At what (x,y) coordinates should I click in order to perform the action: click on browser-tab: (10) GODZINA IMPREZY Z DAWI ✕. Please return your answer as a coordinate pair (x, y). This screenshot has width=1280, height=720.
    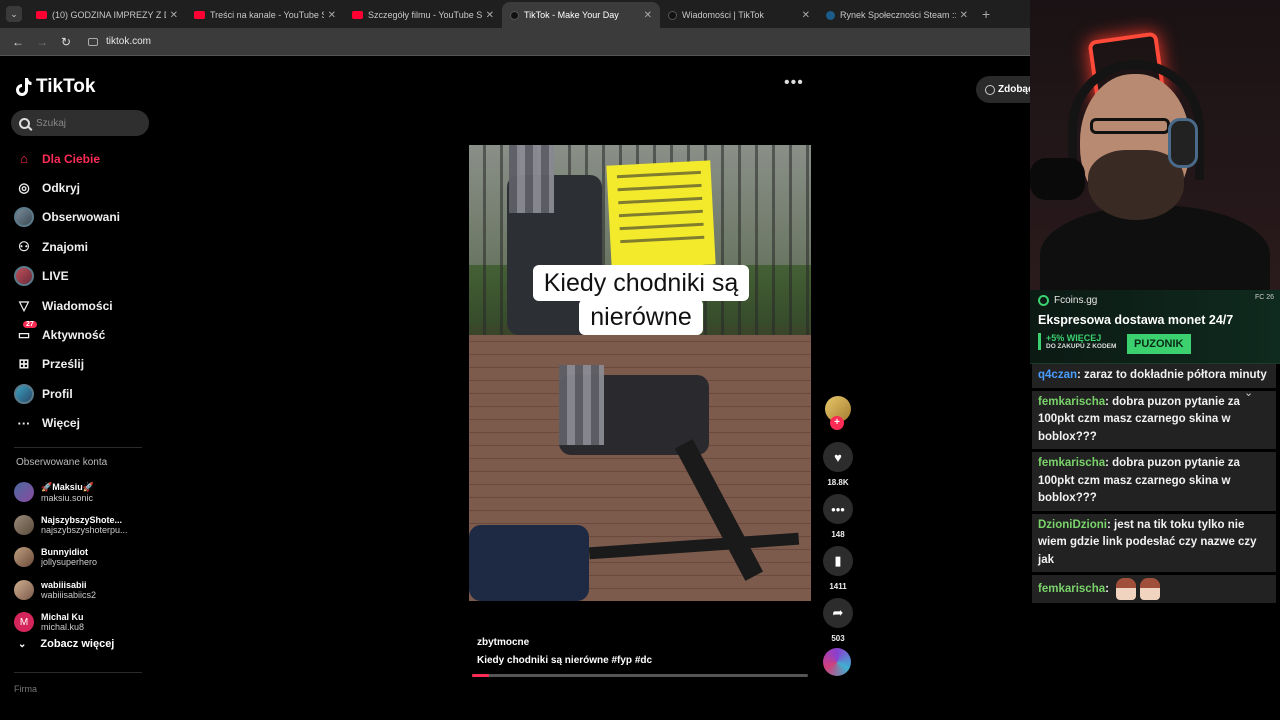
    Looking at the image, I should click on (107, 15).